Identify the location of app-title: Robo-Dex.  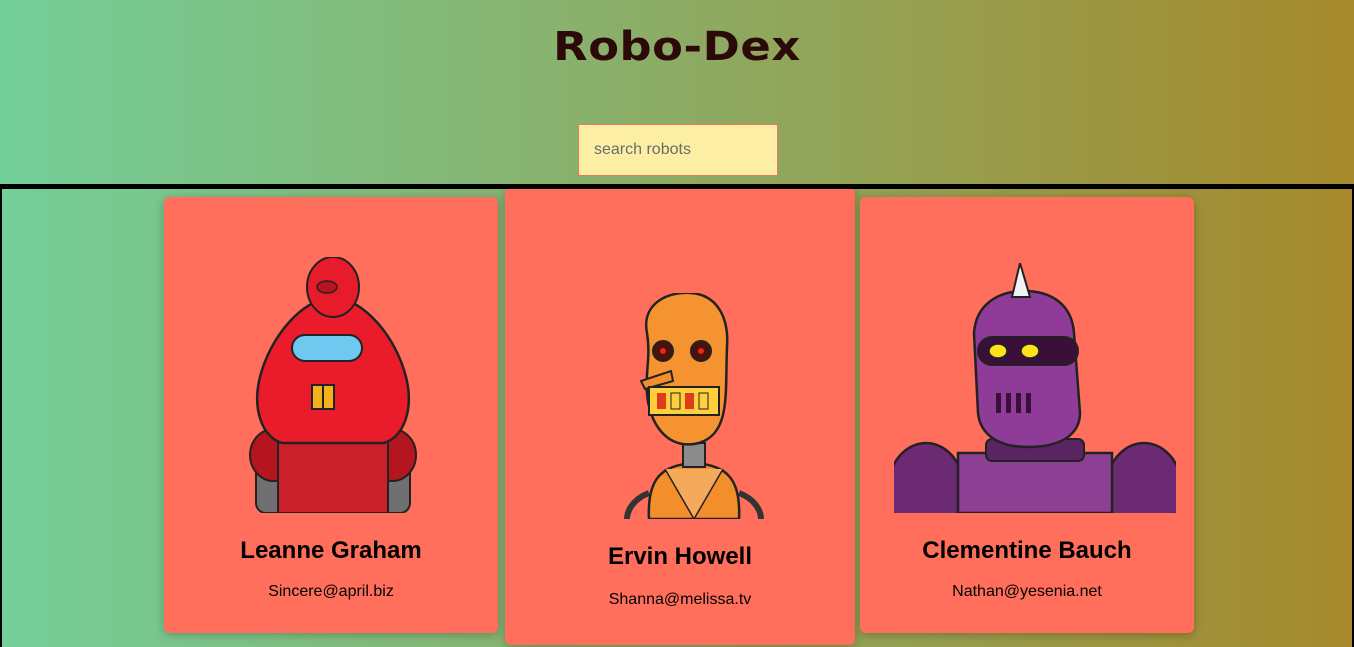
(677, 47).